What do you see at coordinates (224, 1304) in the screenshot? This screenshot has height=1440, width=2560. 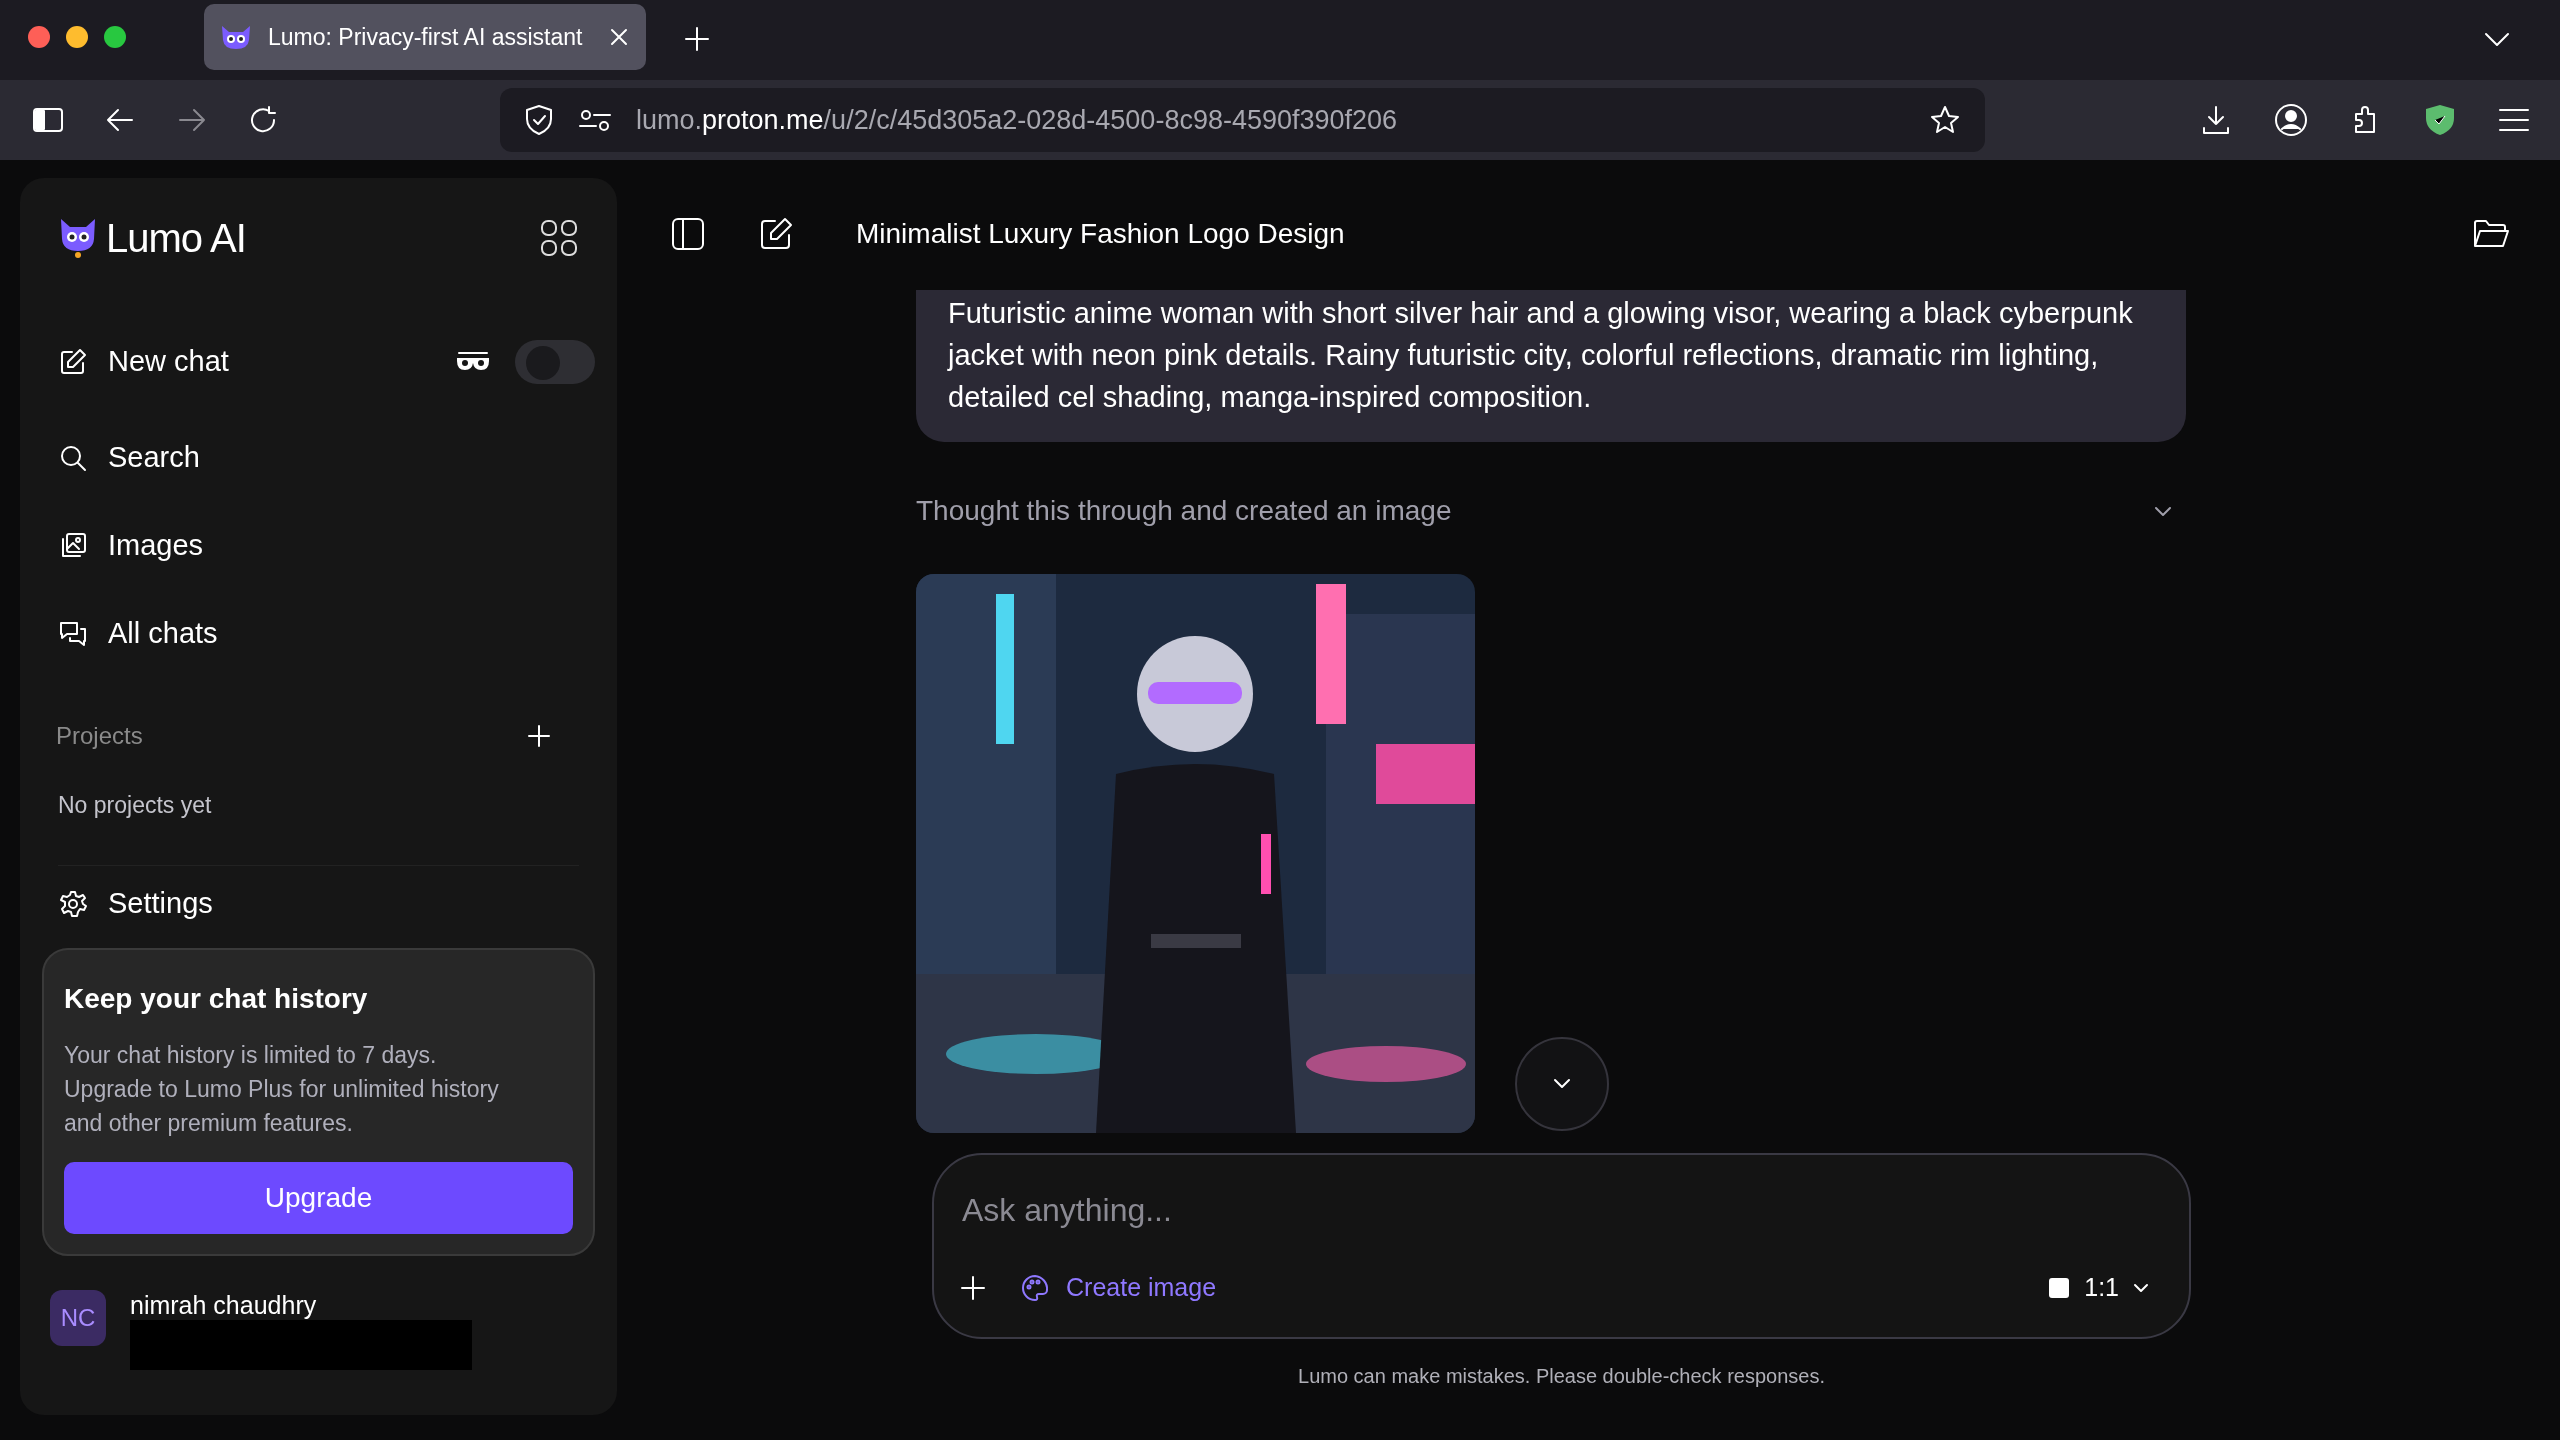 I see `user-name: nimrah chaudhry` at bounding box center [224, 1304].